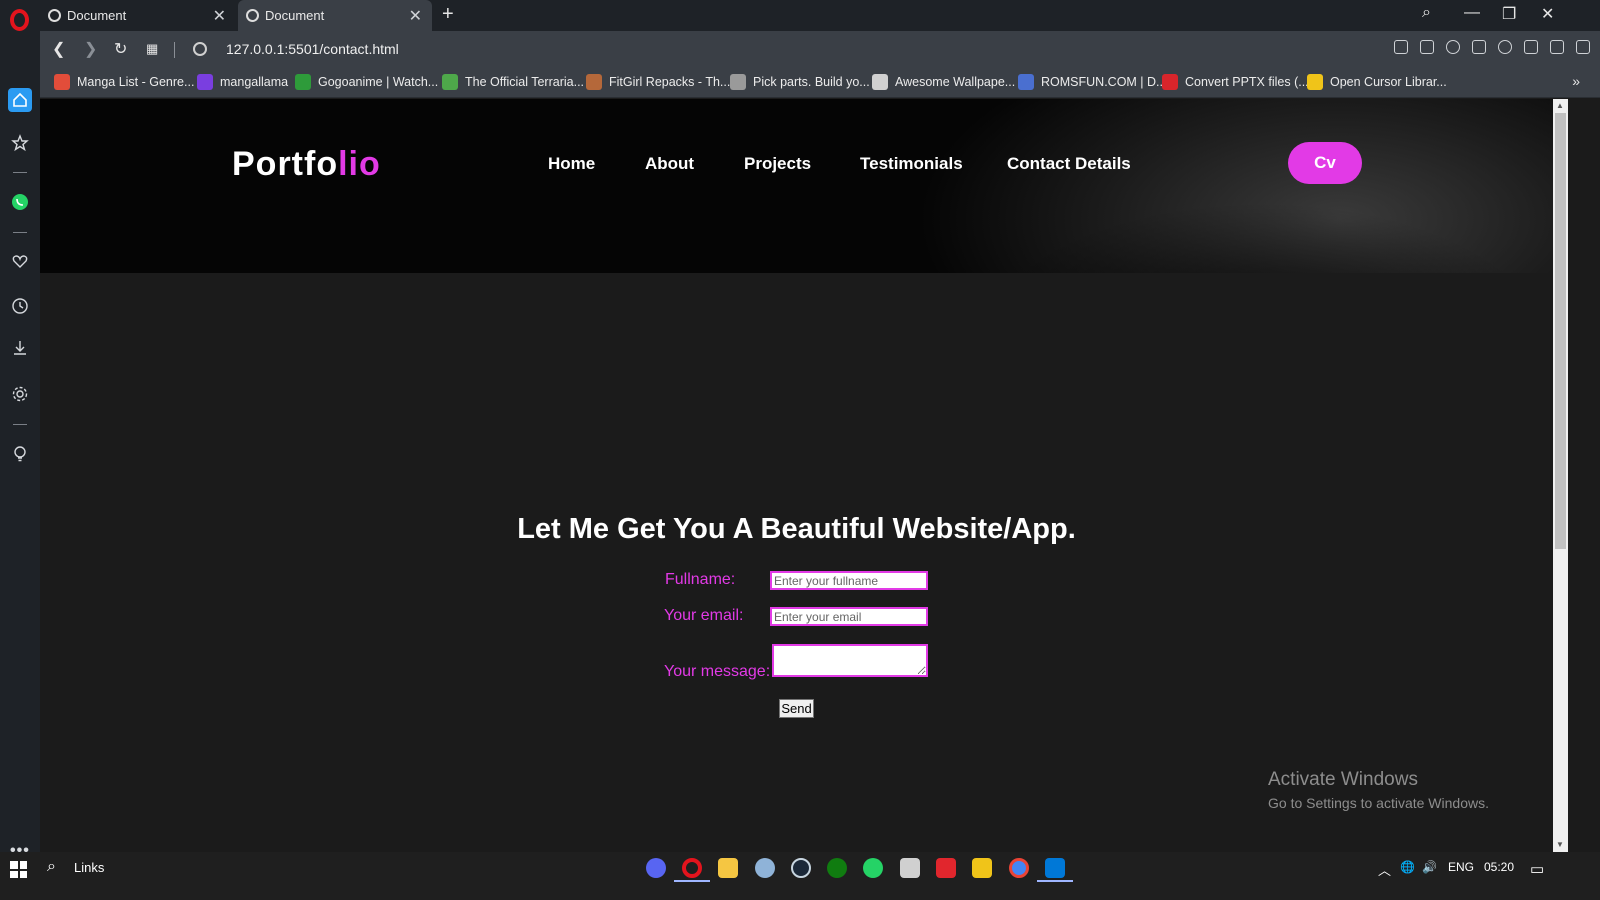 This screenshot has width=1600, height=900. Describe the element at coordinates (20, 394) in the screenshot. I see `settings-gear-icon` at that location.